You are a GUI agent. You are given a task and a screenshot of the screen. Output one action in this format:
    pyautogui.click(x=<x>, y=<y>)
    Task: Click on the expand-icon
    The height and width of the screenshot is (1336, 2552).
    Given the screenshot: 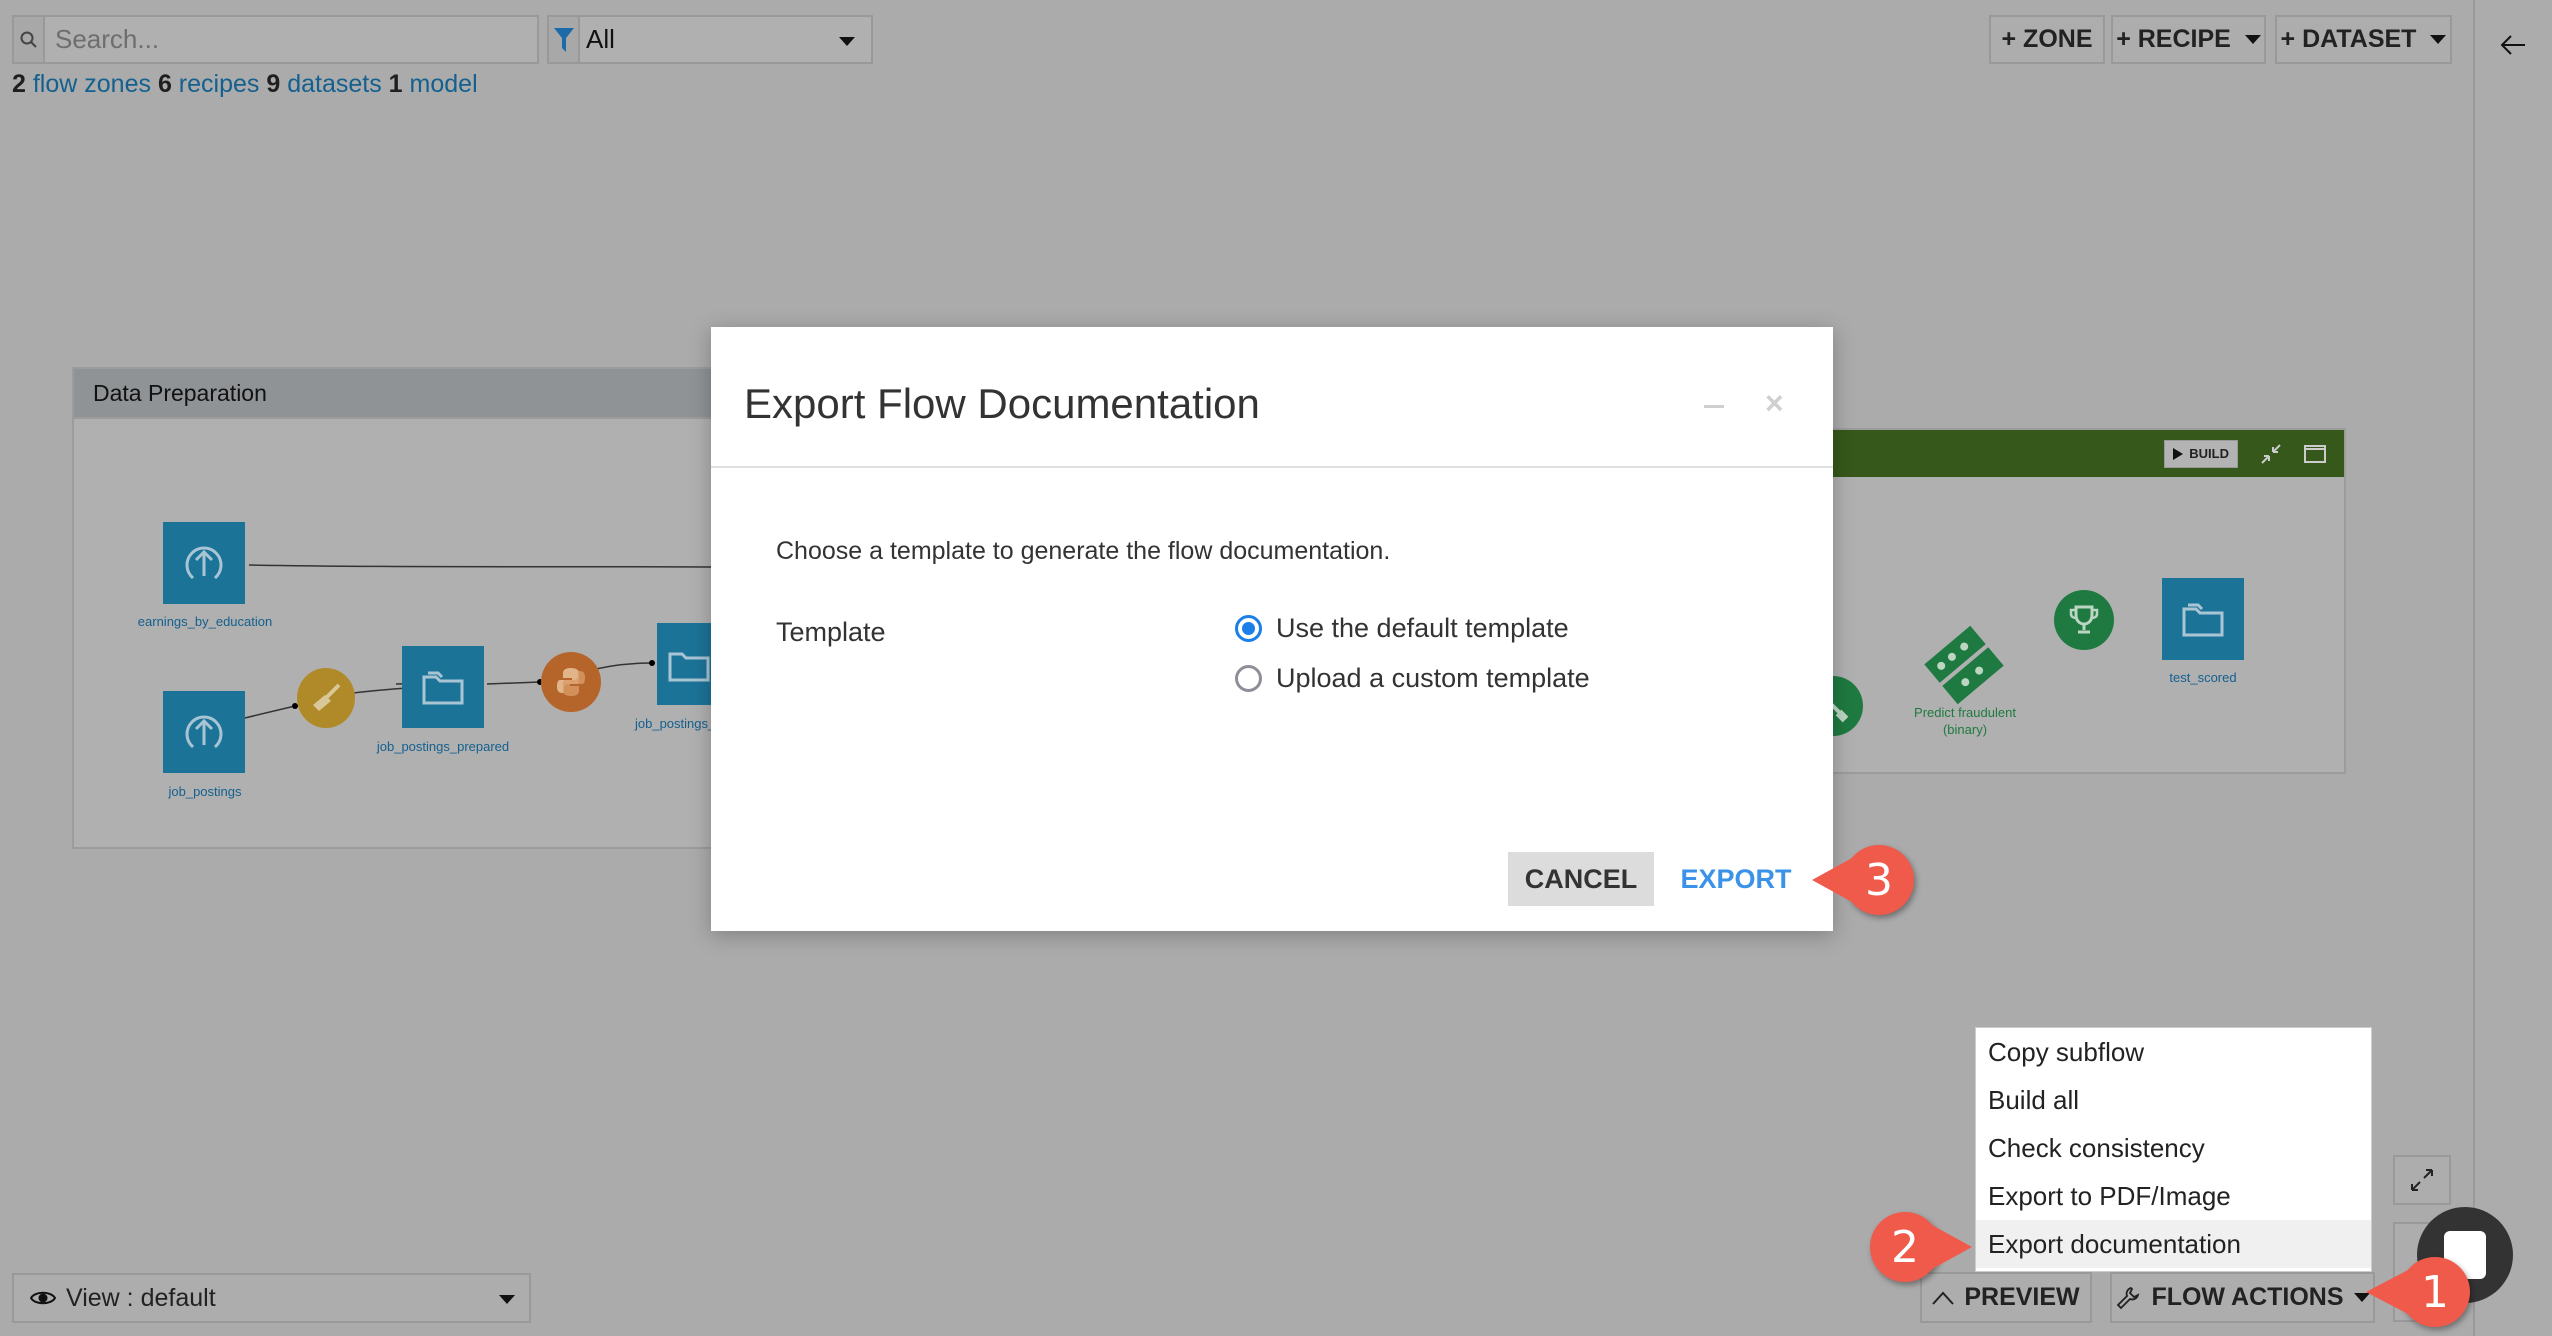 What is the action you would take?
    pyautogui.click(x=2422, y=1180)
    